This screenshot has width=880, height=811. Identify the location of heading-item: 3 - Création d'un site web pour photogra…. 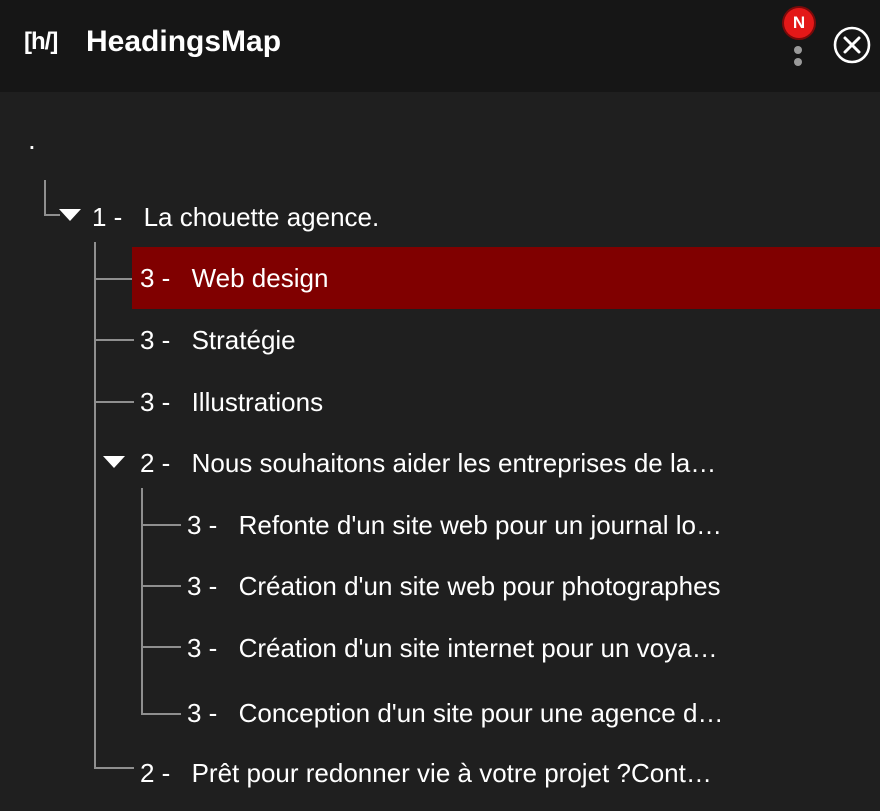
(454, 586).